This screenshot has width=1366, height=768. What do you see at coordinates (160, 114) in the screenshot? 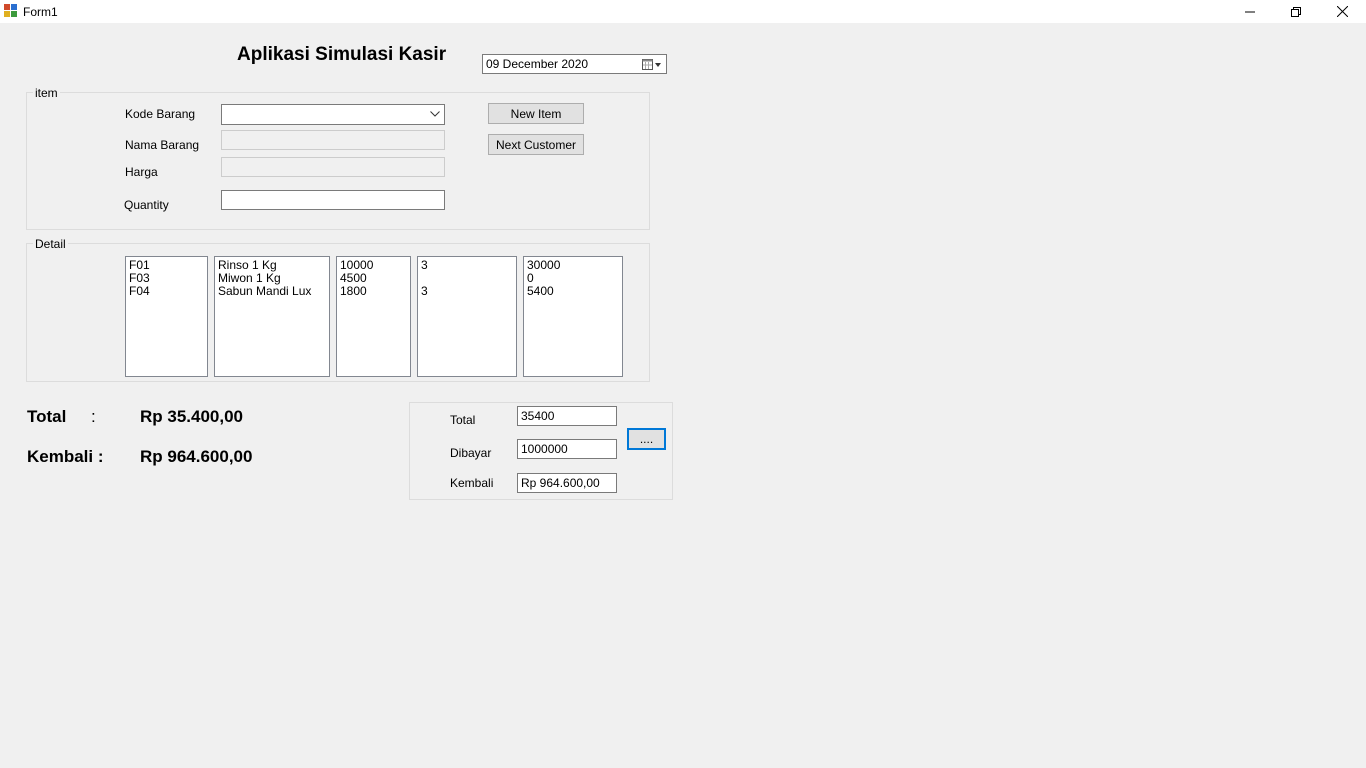
I see `kode-barang-label: Kode Barang` at bounding box center [160, 114].